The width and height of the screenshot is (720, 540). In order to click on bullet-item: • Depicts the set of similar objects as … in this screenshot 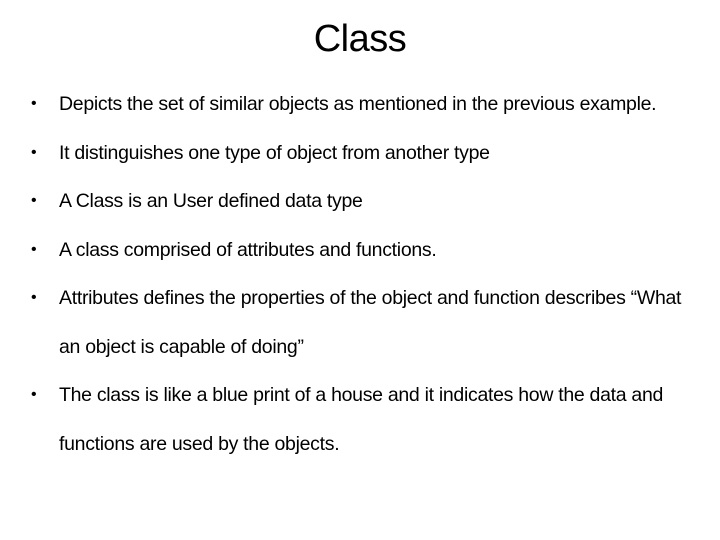, I will do `click(366, 104)`.